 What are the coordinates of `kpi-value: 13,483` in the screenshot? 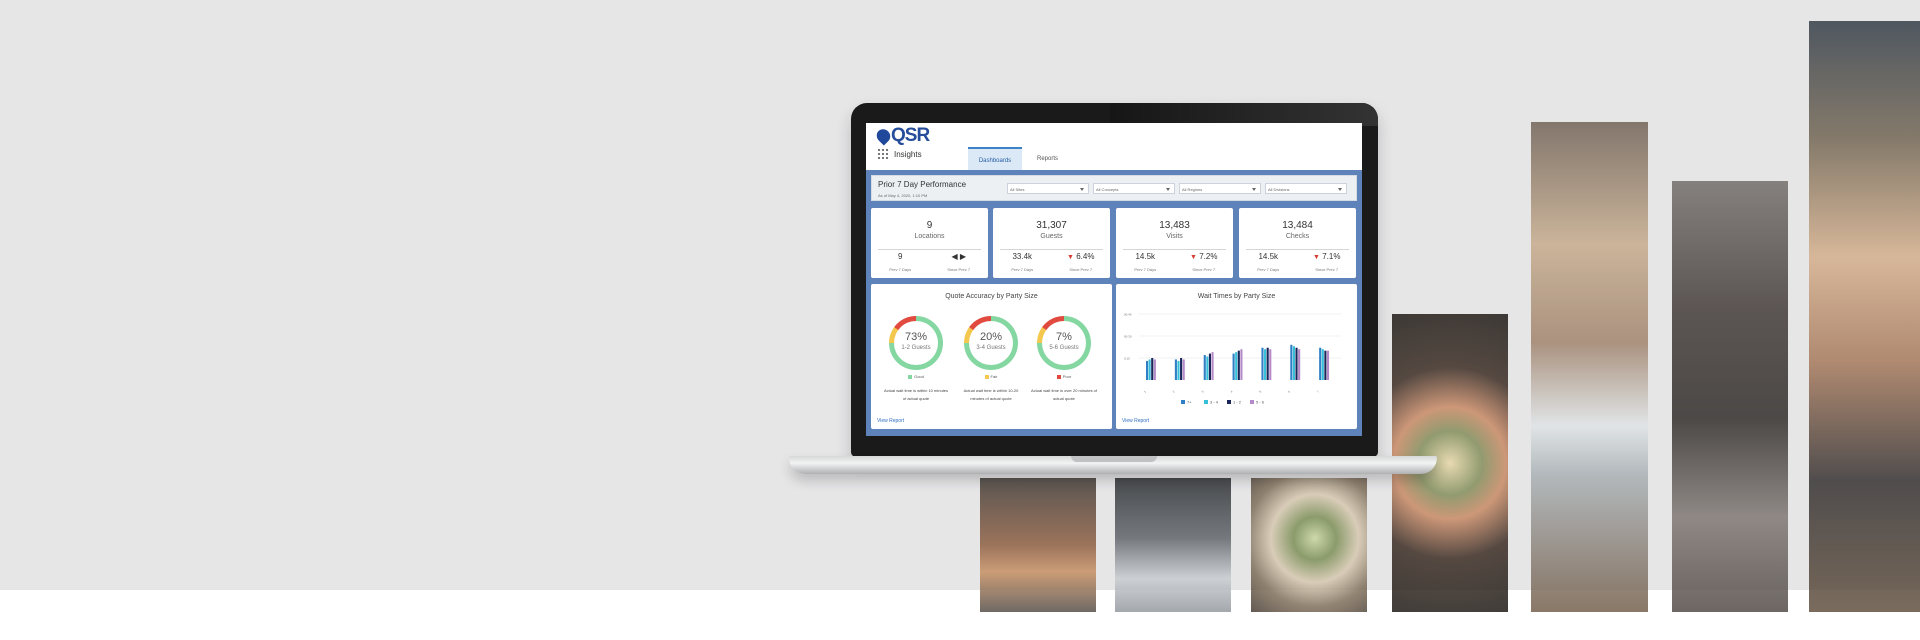 It's located at (1174, 225).